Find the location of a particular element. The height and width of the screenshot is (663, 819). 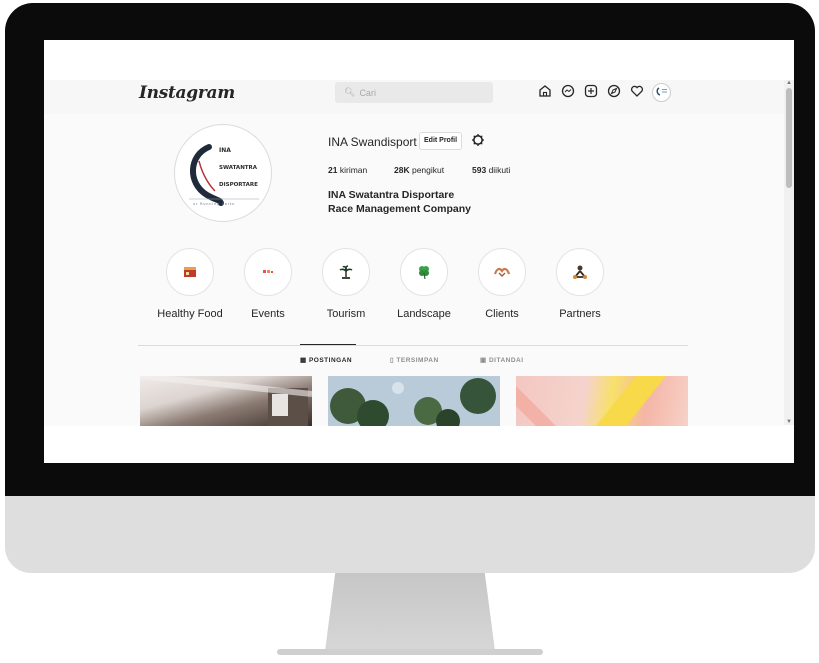

search-placeholder: Cari is located at coordinates (367, 92).